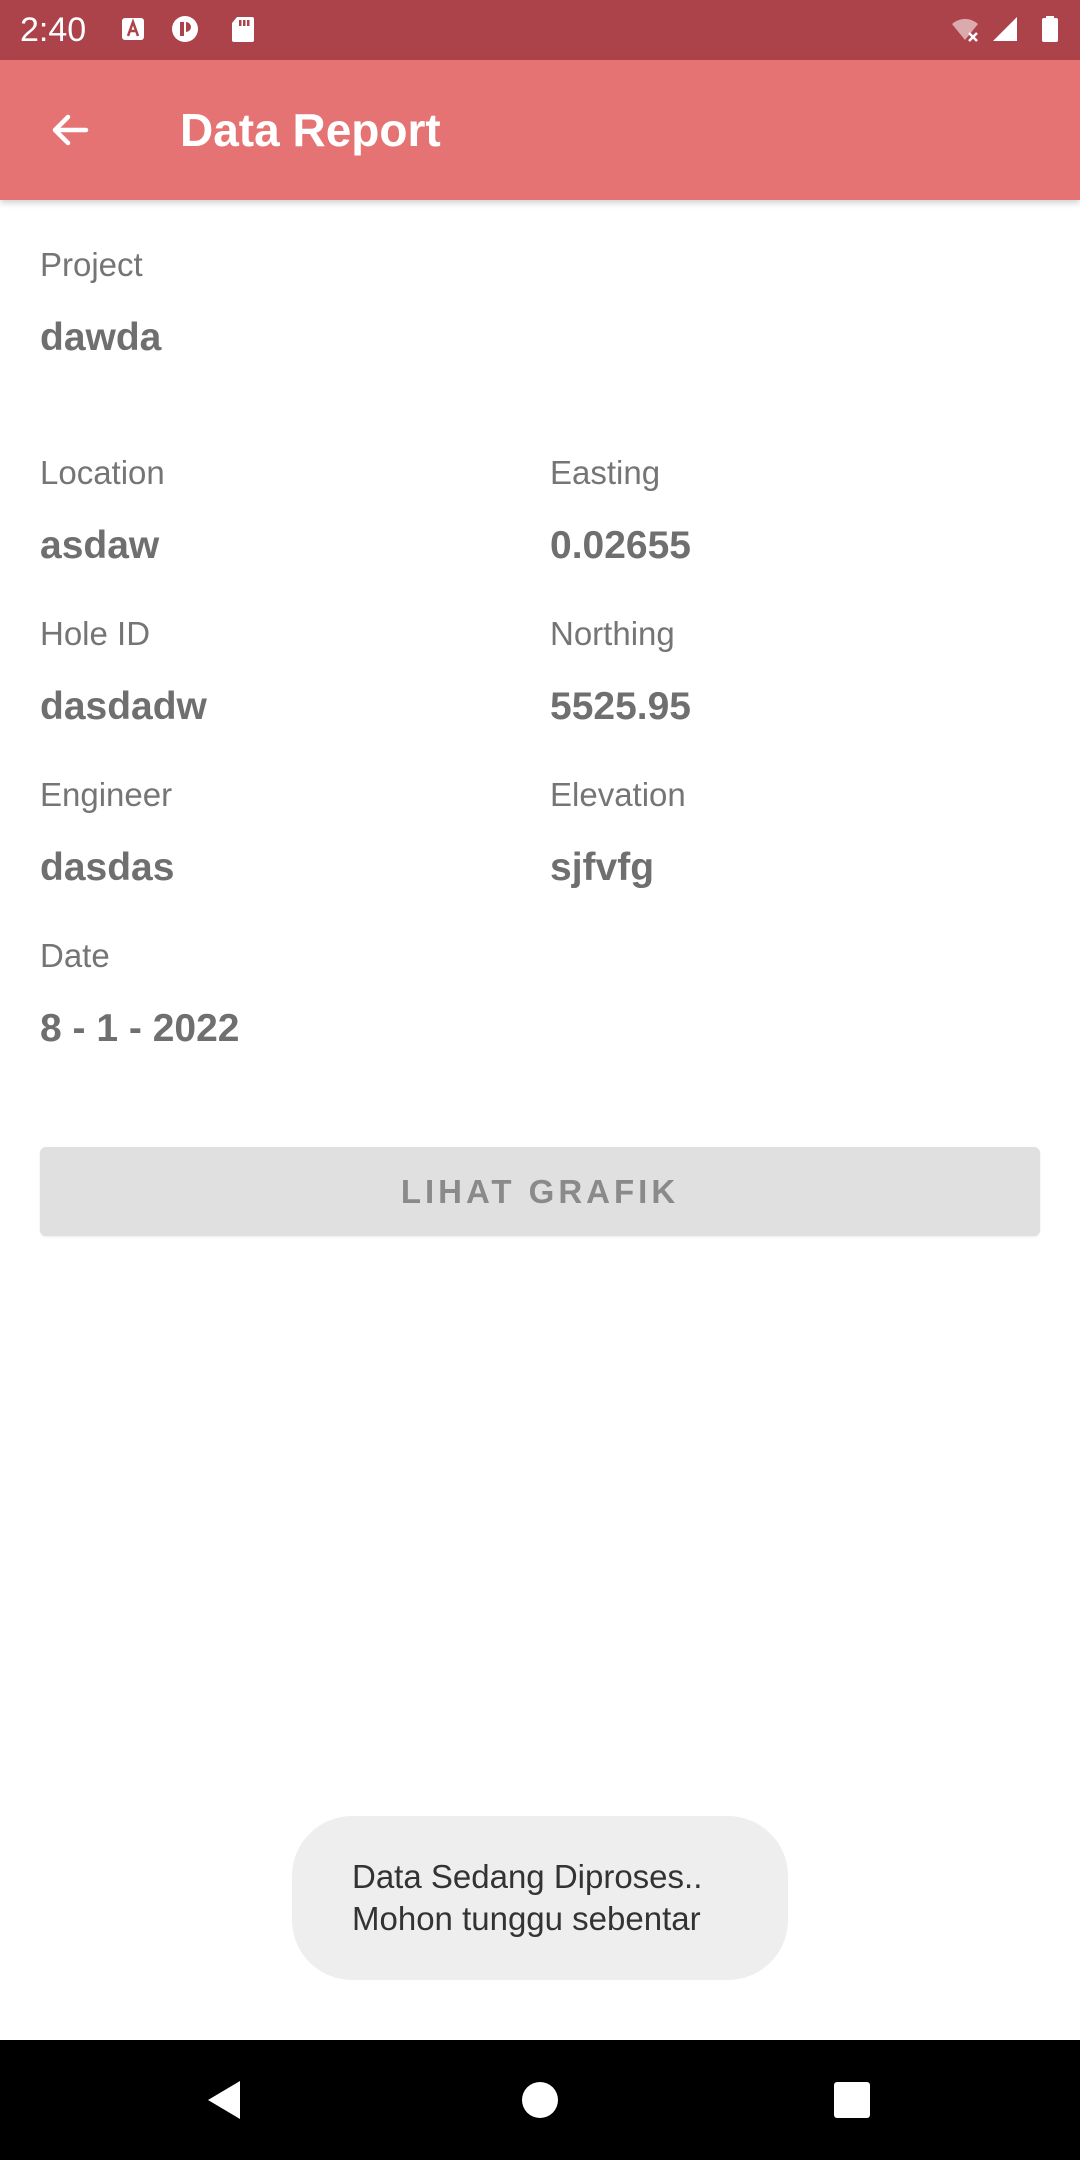  Describe the element at coordinates (540, 1191) in the screenshot. I see `view-chart-button: LIHAT GRAFIK` at that location.